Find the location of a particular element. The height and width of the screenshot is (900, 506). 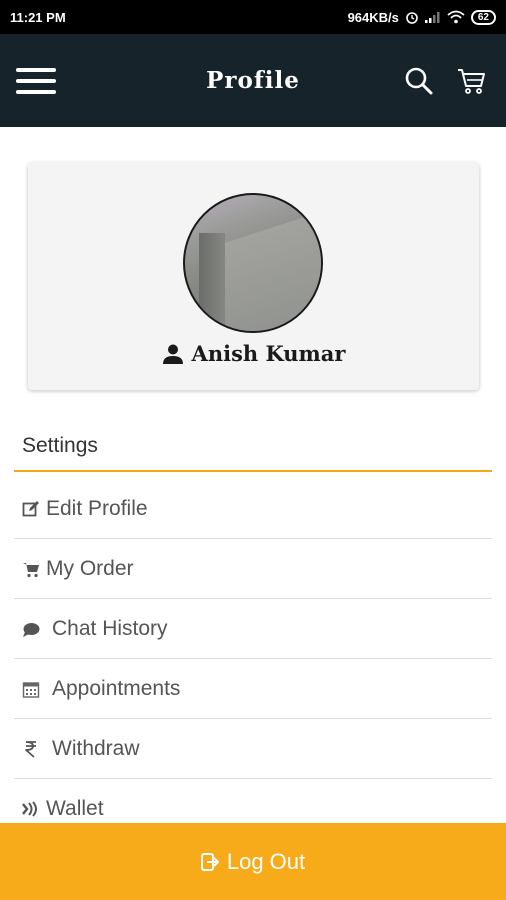

search-icon is located at coordinates (419, 81).